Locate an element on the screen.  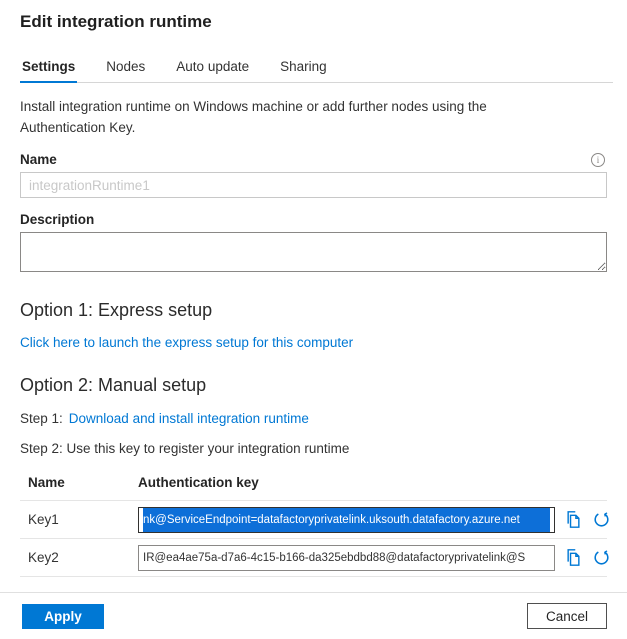
keys-table-header: Name Authentication key is located at coordinates (313, 486).